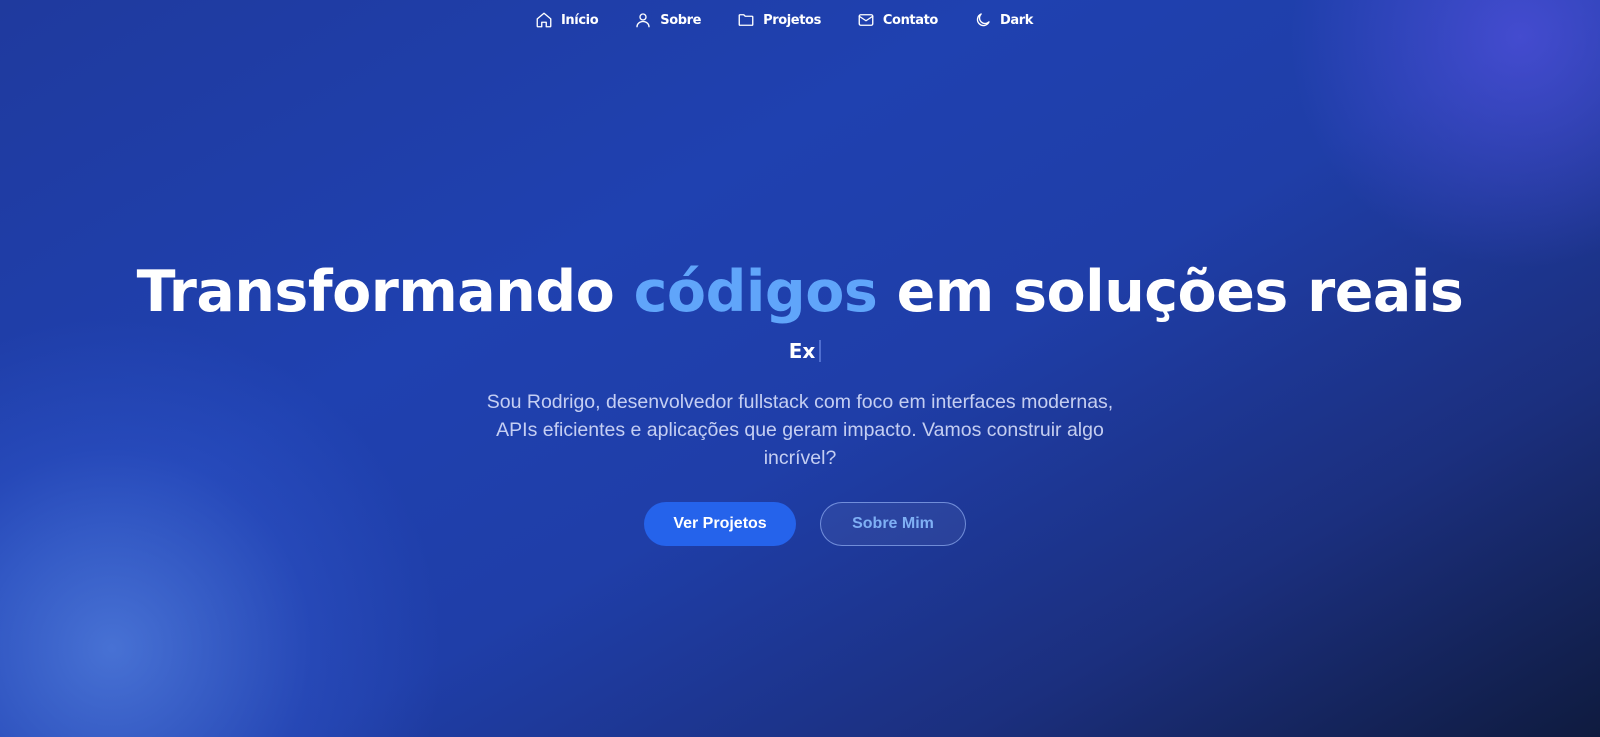 The height and width of the screenshot is (737, 1600). I want to click on hero-title-part1: Transformando, so click(385, 292).